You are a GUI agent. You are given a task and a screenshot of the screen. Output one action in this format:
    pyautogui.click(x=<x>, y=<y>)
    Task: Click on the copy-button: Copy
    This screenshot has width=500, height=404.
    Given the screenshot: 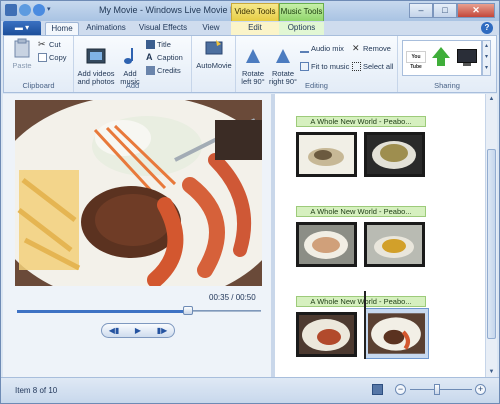 What is the action you would take?
    pyautogui.click(x=52, y=57)
    